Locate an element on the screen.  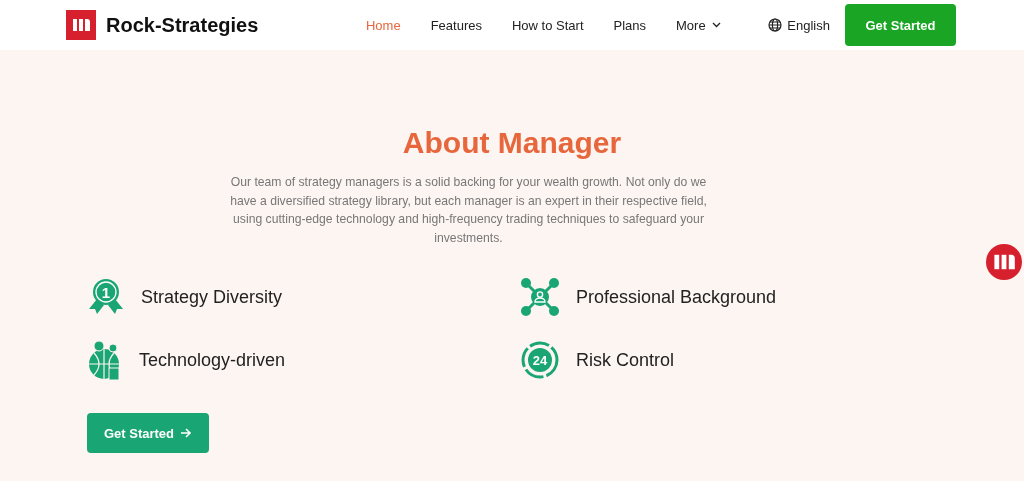
section-title: About Manager is located at coordinates (512, 143).